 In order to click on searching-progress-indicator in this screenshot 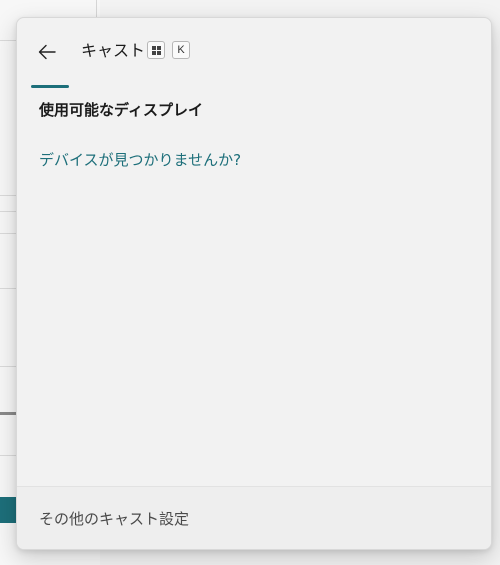, I will do `click(50, 86)`.